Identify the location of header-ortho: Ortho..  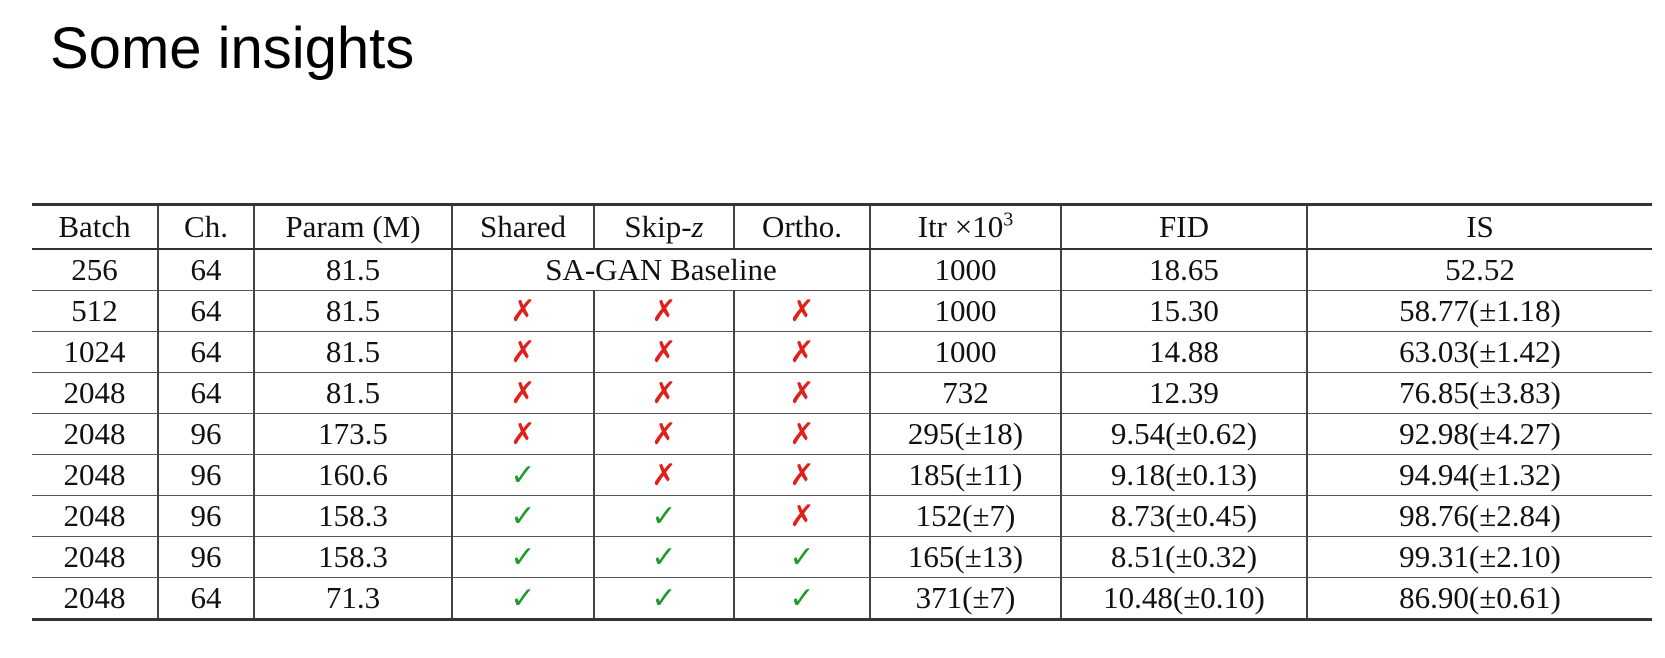
(801, 226).